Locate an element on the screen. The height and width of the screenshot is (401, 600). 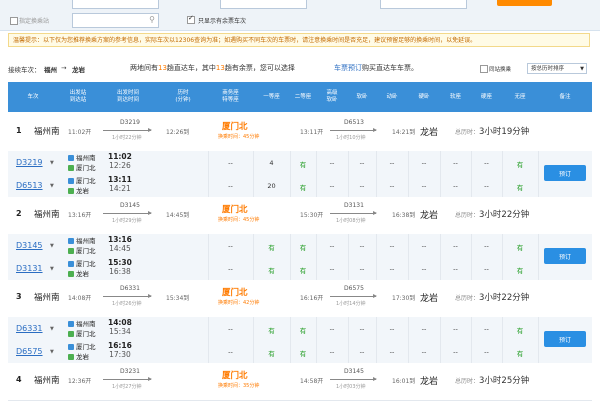
seat-col-4: -- is located at coordinates (230, 246).